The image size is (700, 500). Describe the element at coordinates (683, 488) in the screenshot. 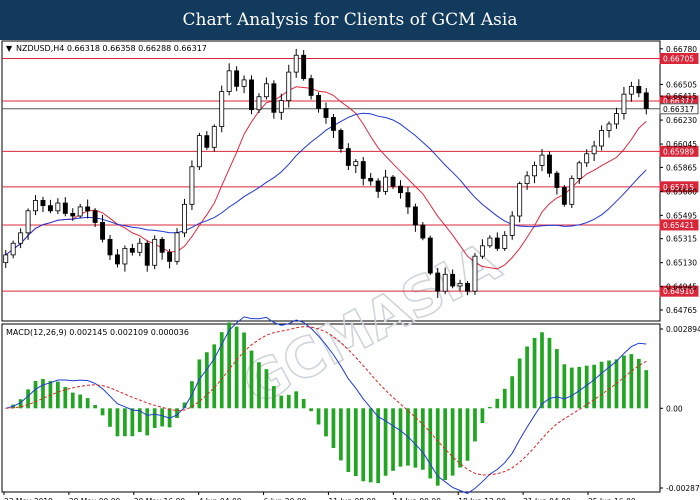

I see `macd-tick-label: -0.002871` at that location.